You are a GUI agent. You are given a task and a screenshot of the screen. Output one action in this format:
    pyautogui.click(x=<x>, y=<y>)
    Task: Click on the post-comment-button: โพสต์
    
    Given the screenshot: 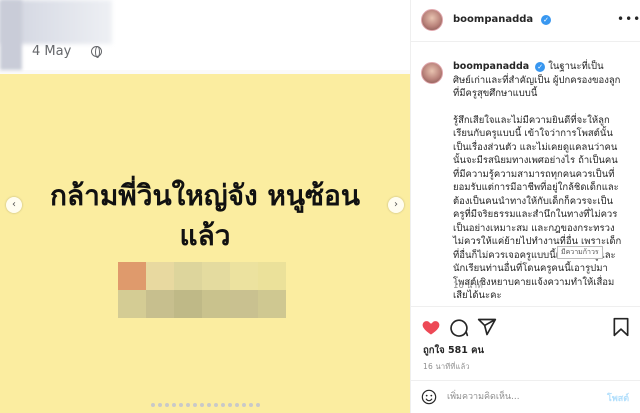 What is the action you would take?
    pyautogui.click(x=618, y=398)
    